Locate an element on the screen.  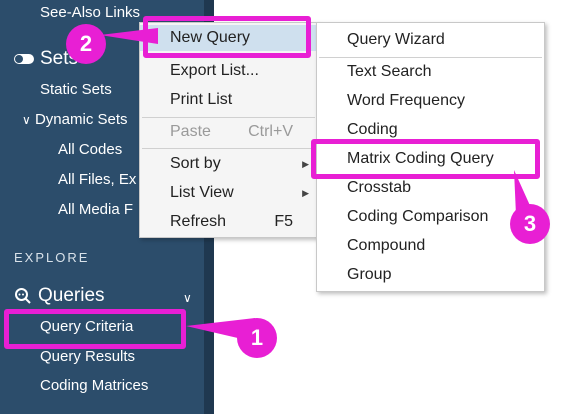
query-wizard-label: Query Wizard is located at coordinates (396, 39).